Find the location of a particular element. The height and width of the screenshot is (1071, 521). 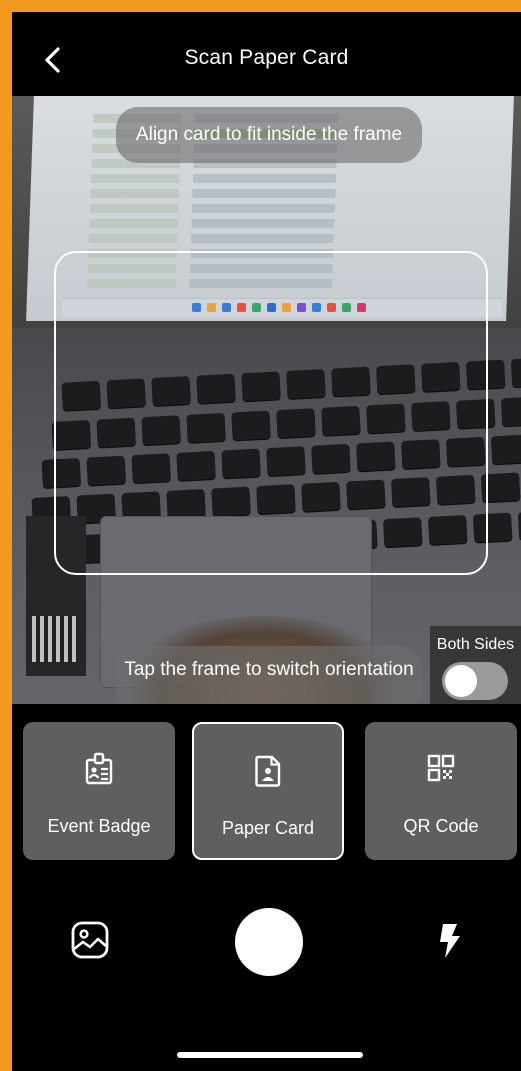

both-sides-control: Both Sides is located at coordinates (475, 665).